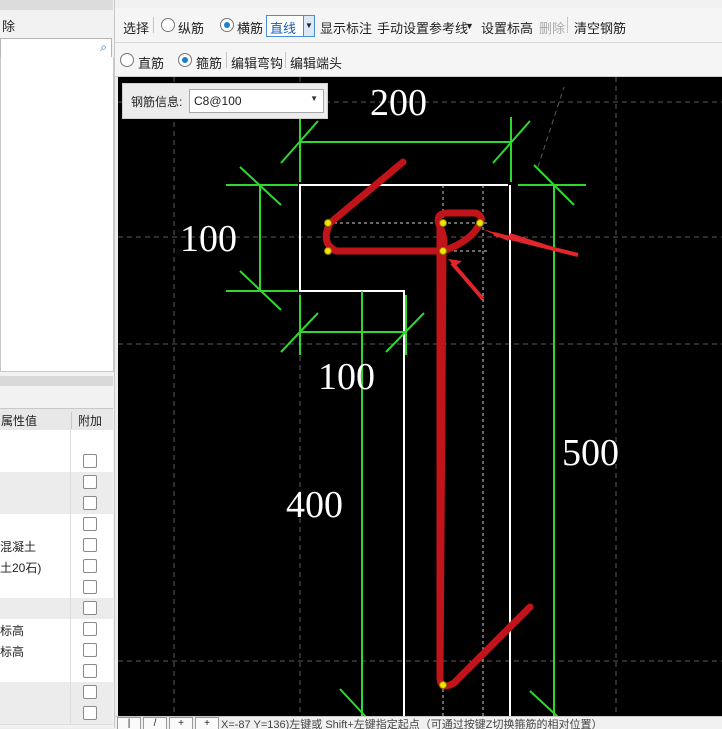  I want to click on snap-mode-button-3: +, so click(181, 723).